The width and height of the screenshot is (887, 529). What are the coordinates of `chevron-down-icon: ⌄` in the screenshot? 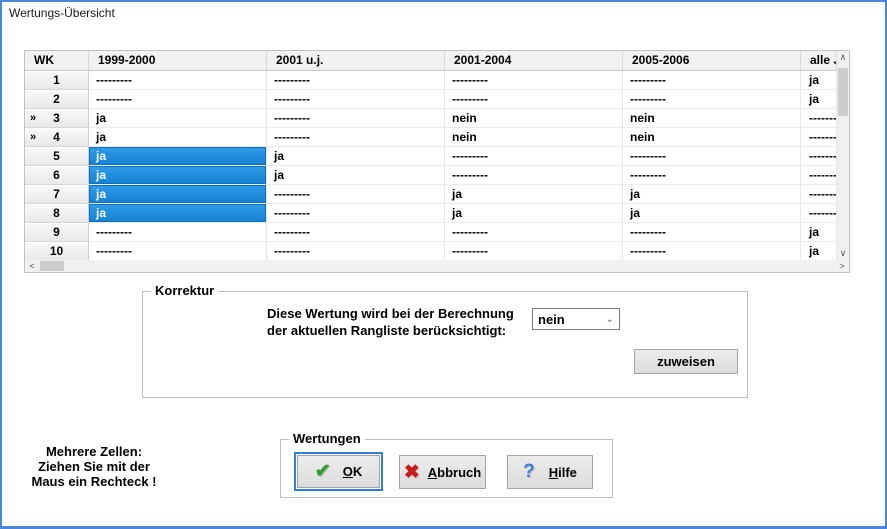 It's located at (609, 319).